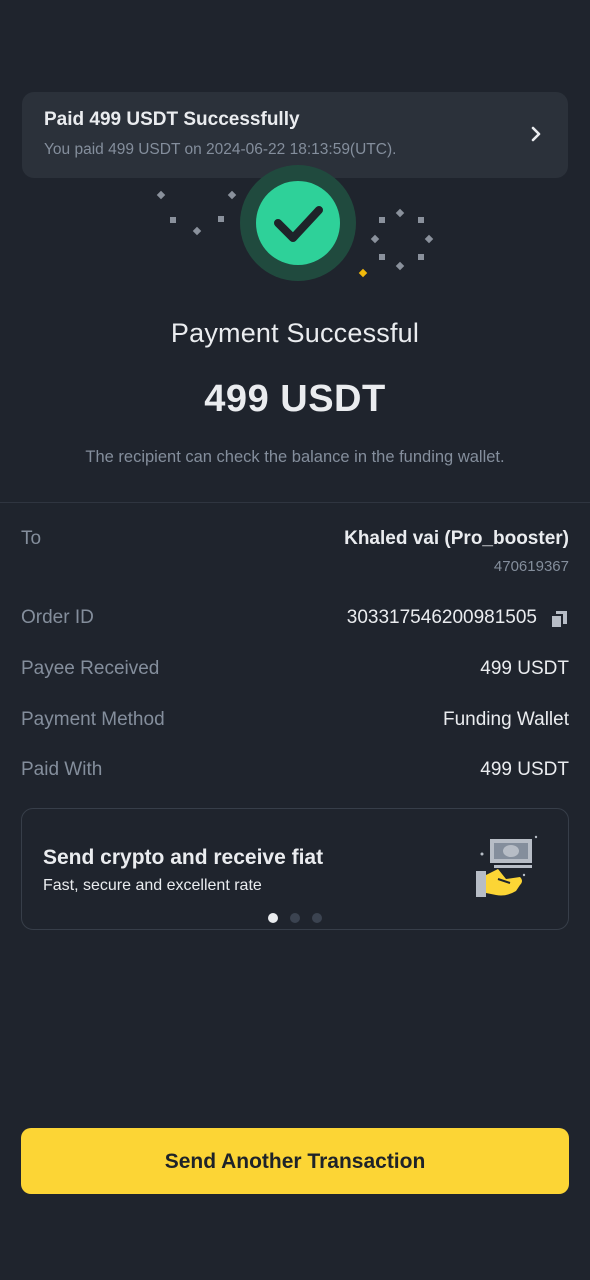 The image size is (590, 1280). What do you see at coordinates (90, 668) in the screenshot?
I see `payee-received-label: Payee Received` at bounding box center [90, 668].